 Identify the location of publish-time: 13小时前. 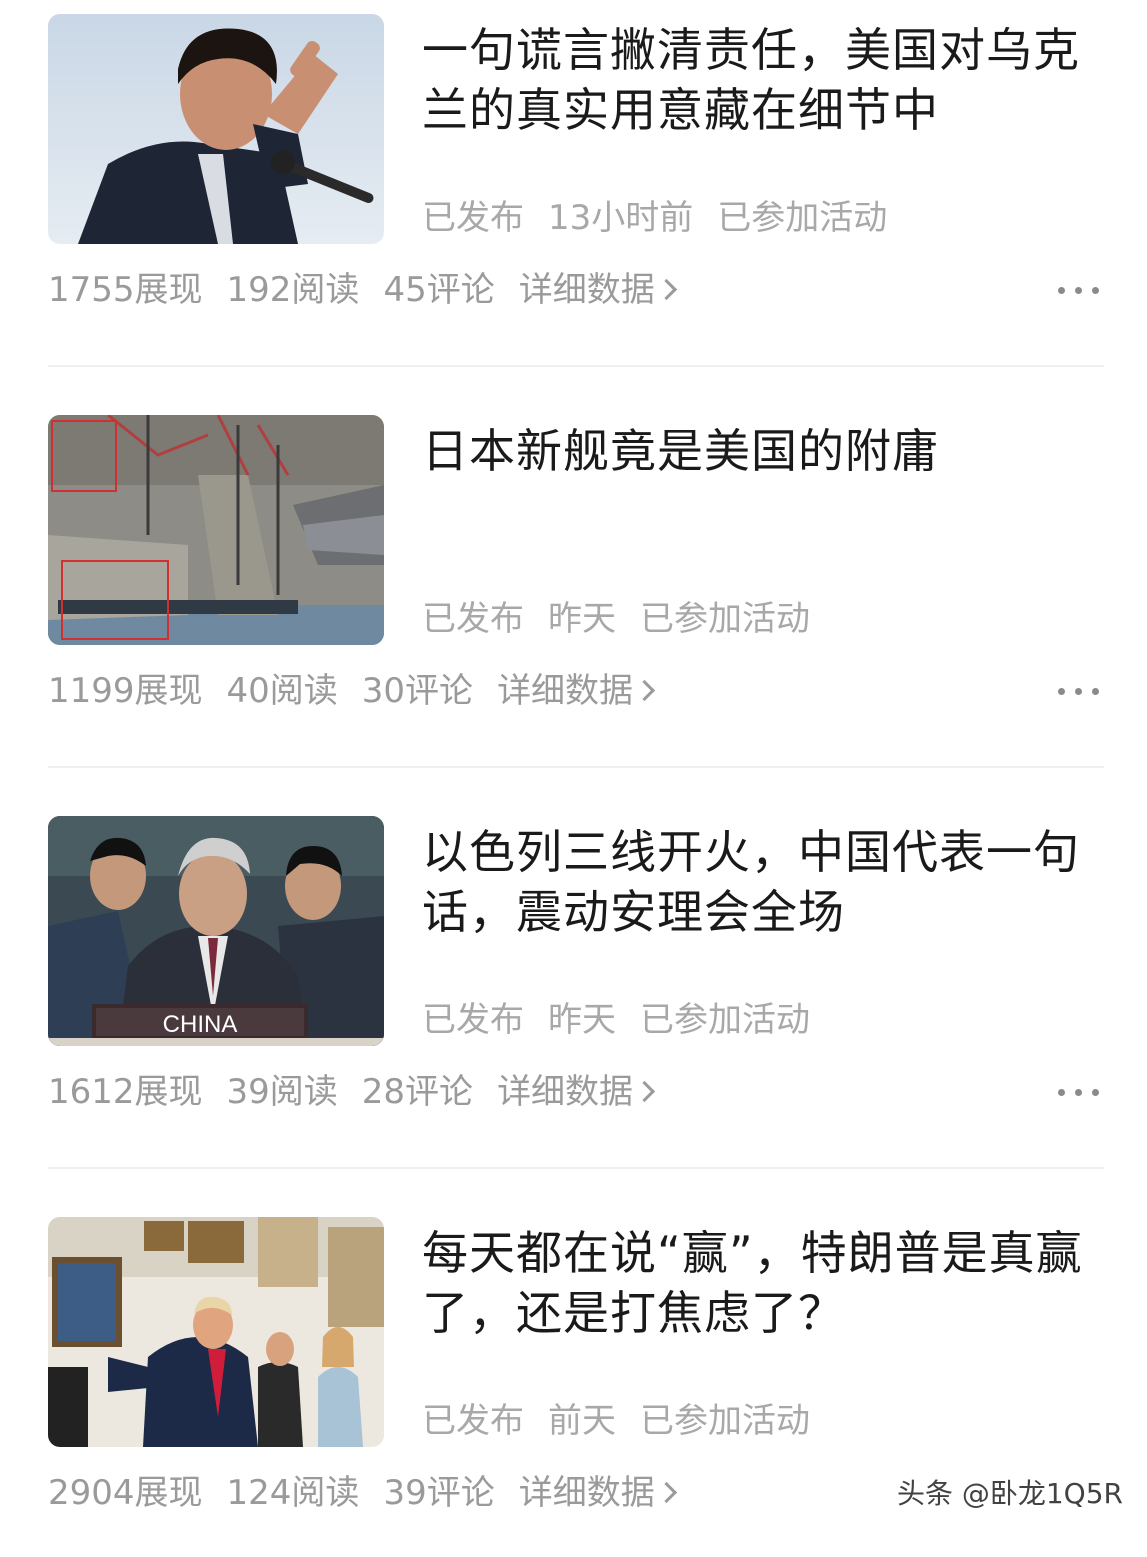
(621, 218).